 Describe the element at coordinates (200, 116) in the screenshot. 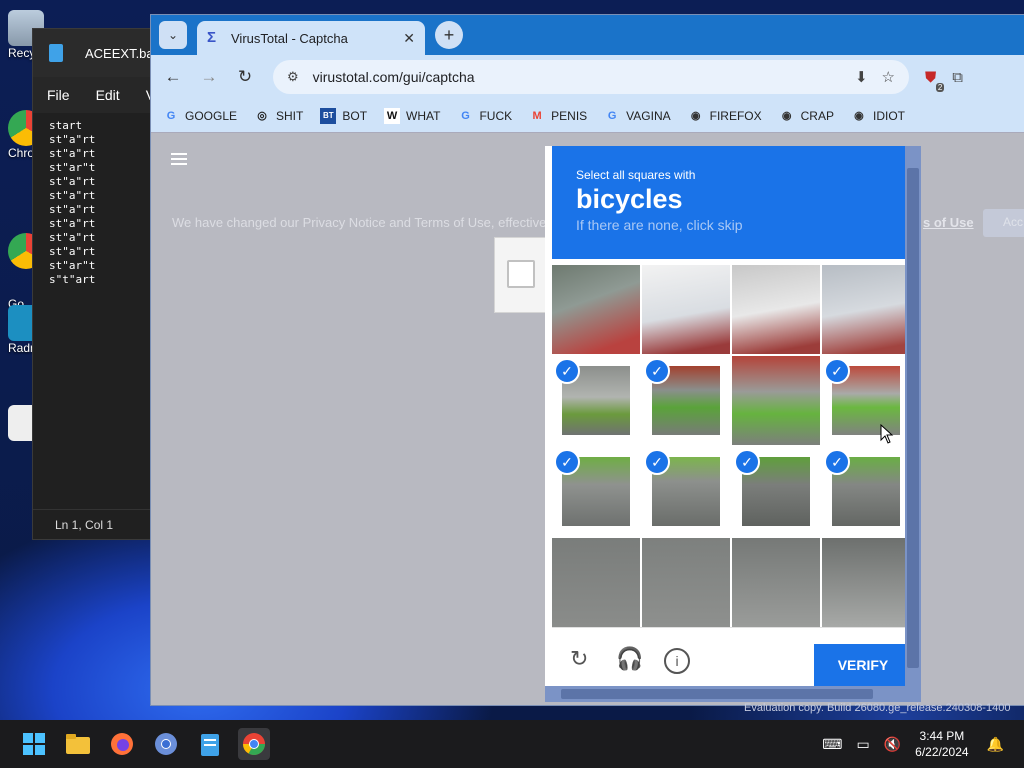

I see `bookmark-google: G GOOGLE` at that location.